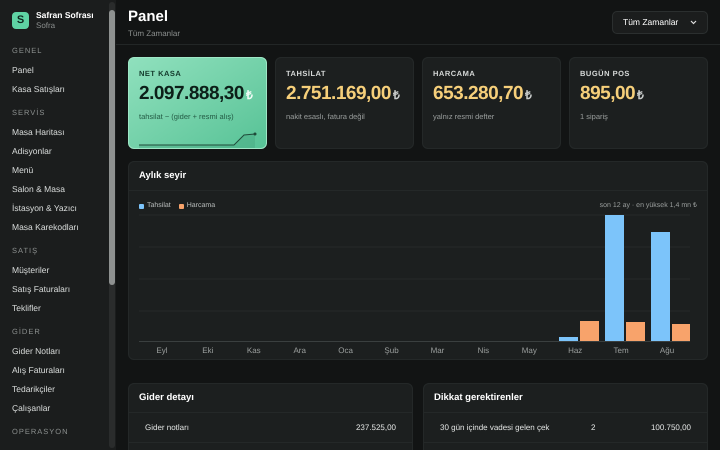 The width and height of the screenshot is (720, 450). I want to click on brand-subtitle: Sofra, so click(46, 25).